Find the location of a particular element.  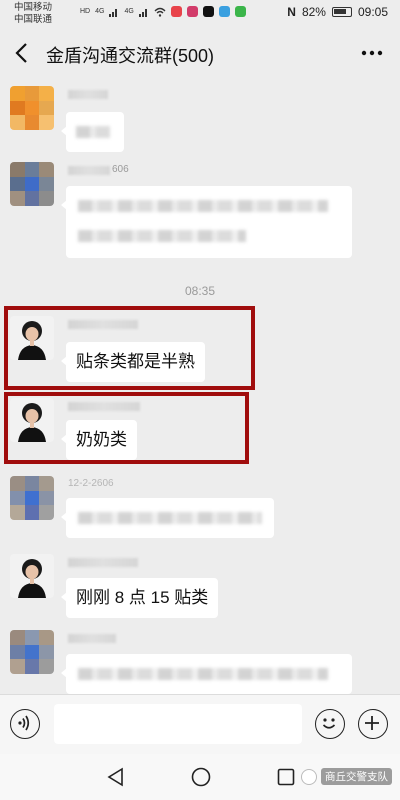

voice-button is located at coordinates (25, 724).